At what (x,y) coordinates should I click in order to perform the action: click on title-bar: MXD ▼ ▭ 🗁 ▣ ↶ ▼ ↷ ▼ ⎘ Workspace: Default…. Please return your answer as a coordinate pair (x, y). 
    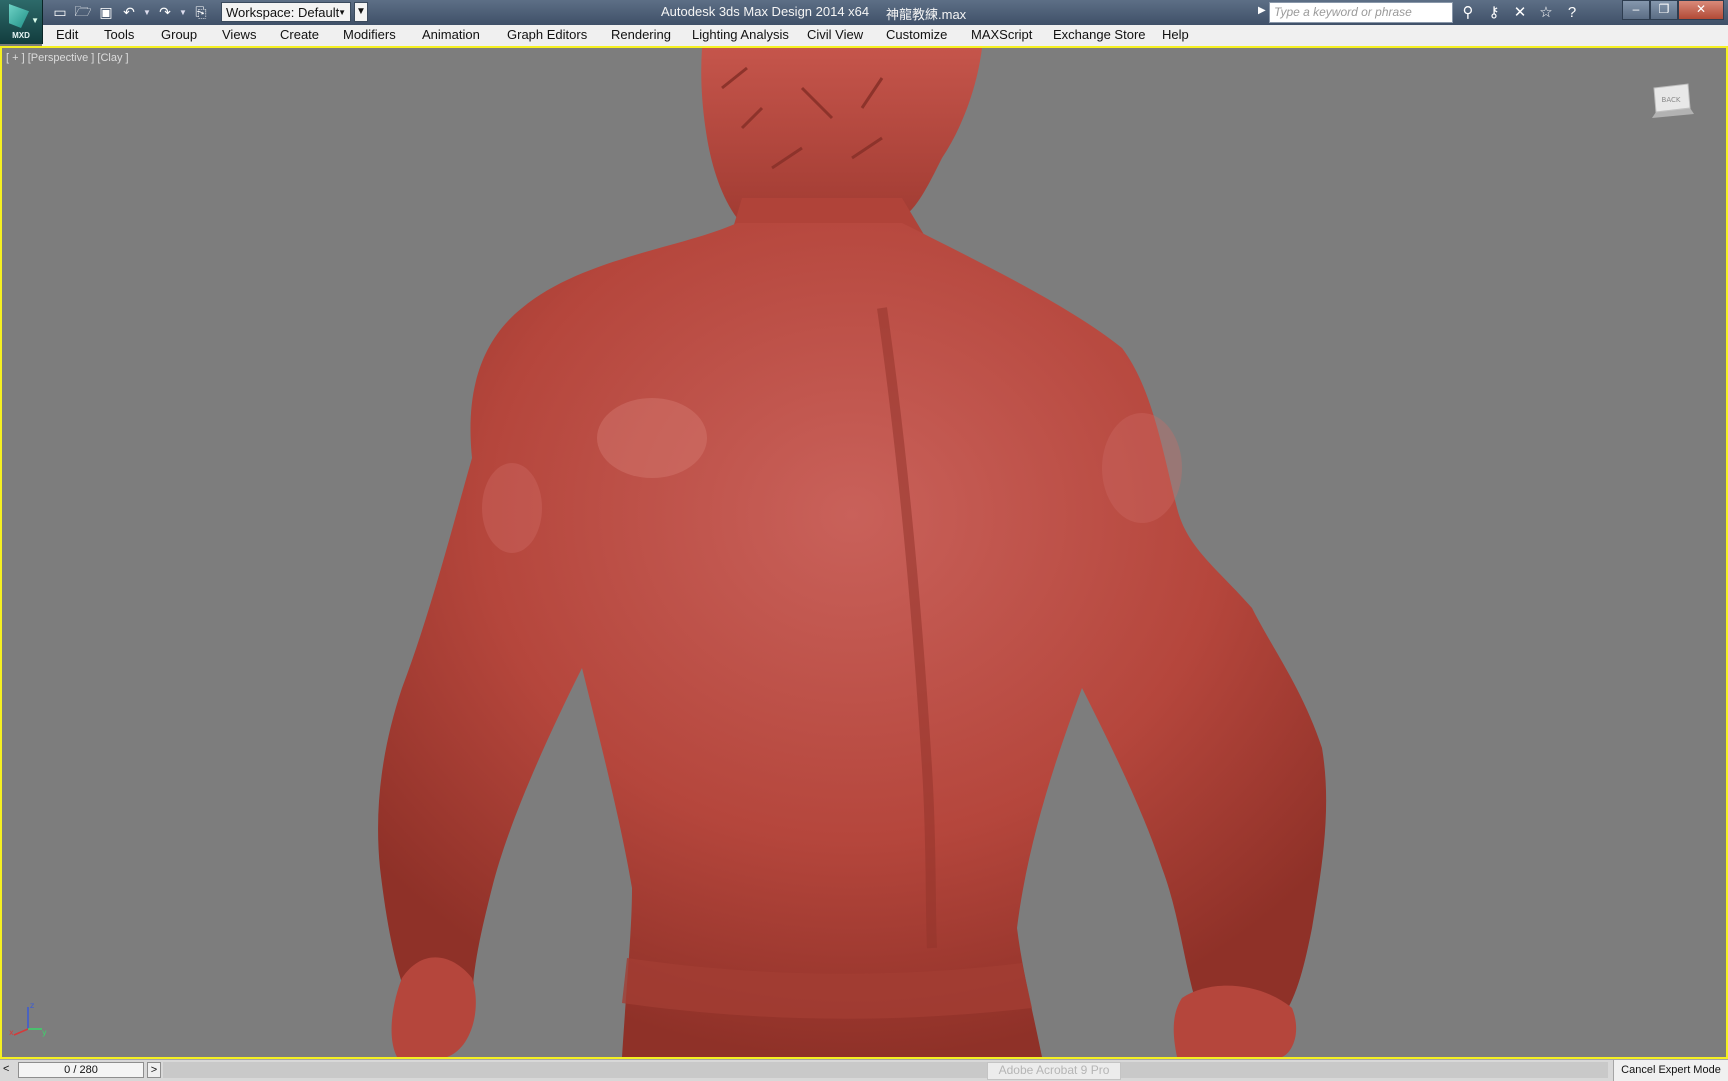
    Looking at the image, I should click on (864, 22).